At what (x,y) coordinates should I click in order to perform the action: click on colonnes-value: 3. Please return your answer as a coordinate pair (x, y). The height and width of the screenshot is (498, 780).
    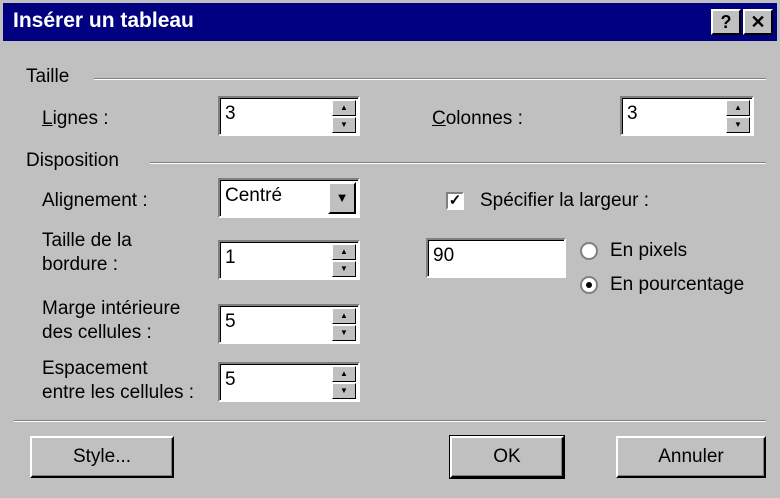
    Looking at the image, I should click on (632, 113).